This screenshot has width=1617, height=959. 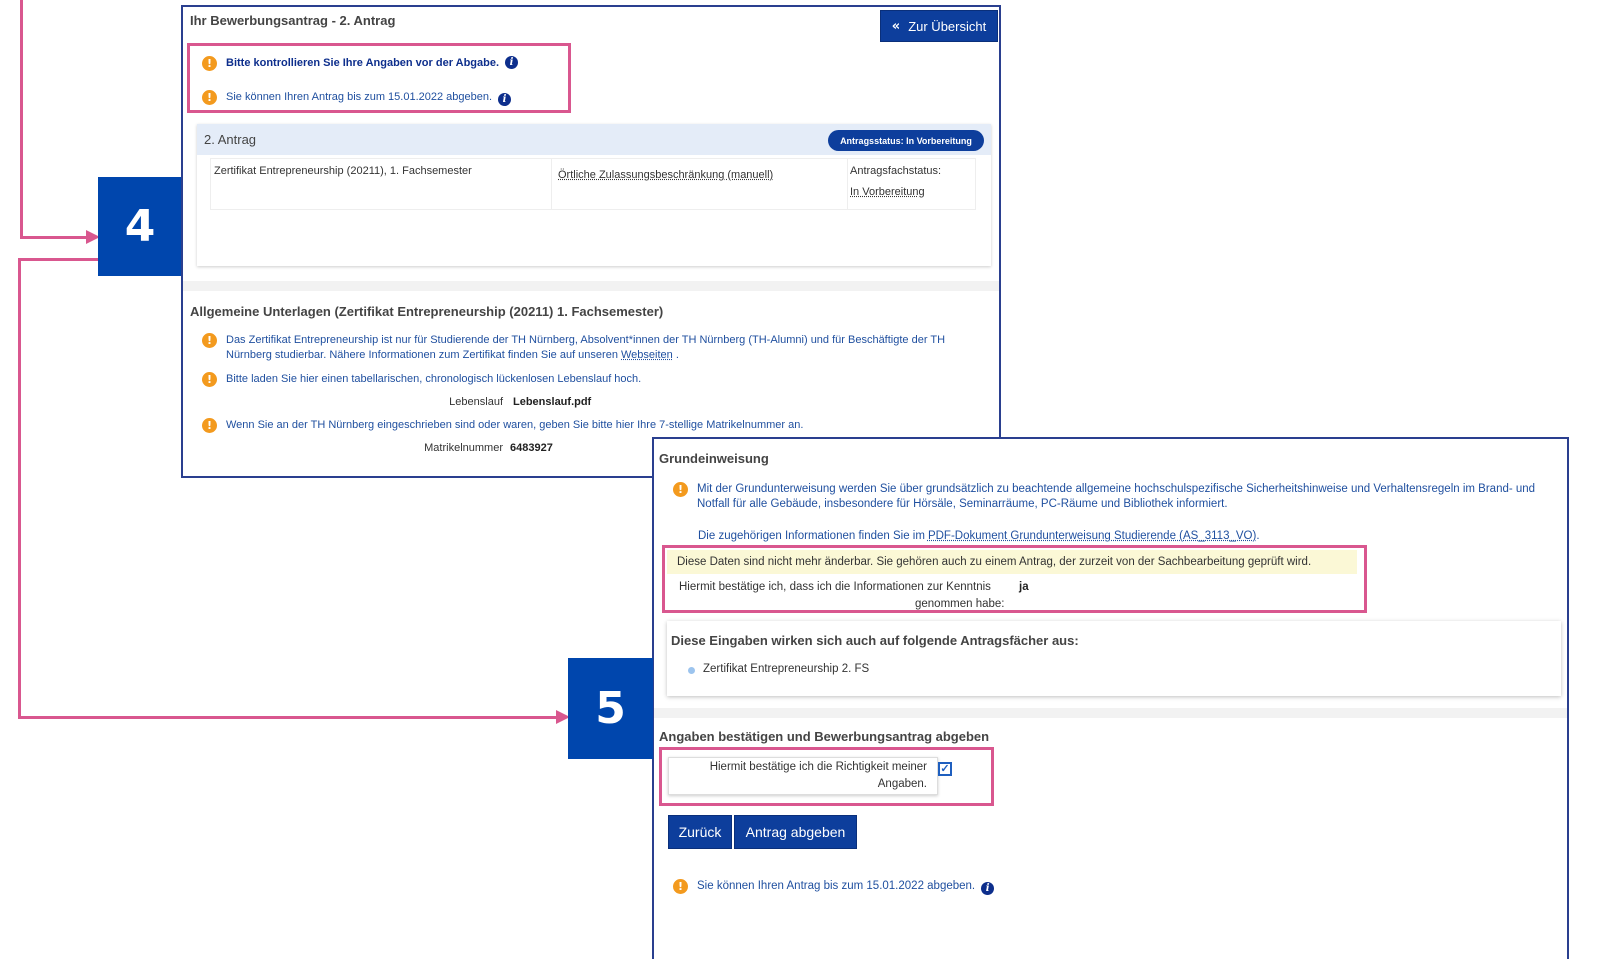 I want to click on matrikel-value: 6483927, so click(x=531, y=448).